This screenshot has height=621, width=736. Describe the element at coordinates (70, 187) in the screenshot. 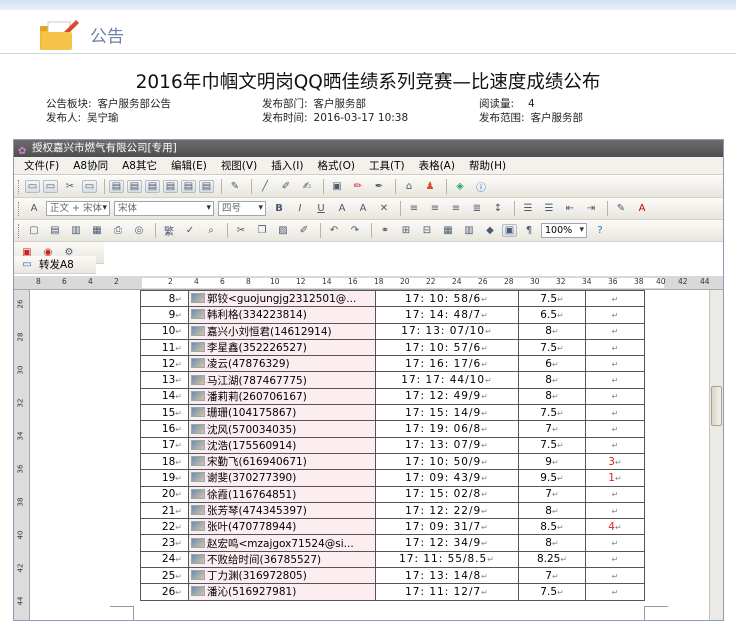

I see `cut-icon: ✂` at that location.